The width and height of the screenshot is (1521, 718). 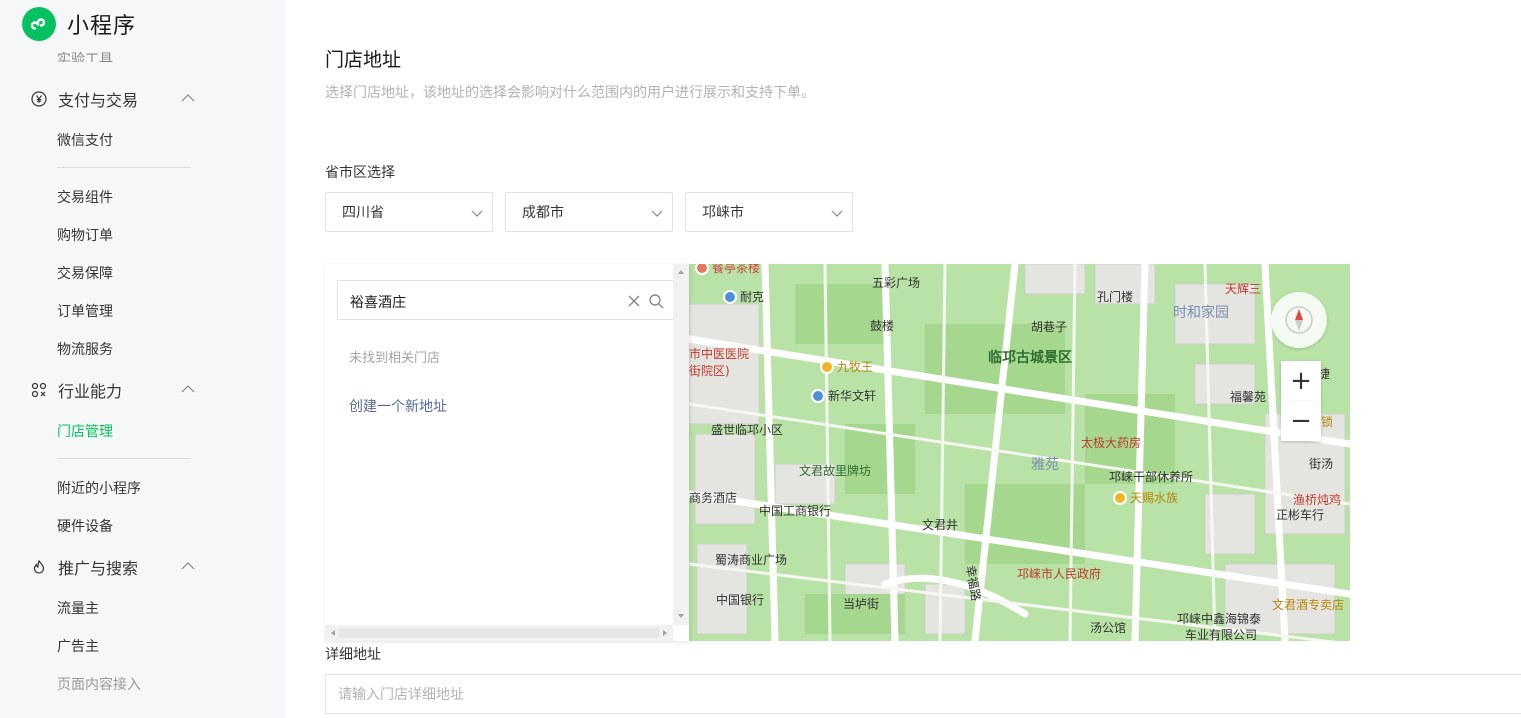 I want to click on sidebar-section-label: 推广与搜索, so click(x=98, y=568).